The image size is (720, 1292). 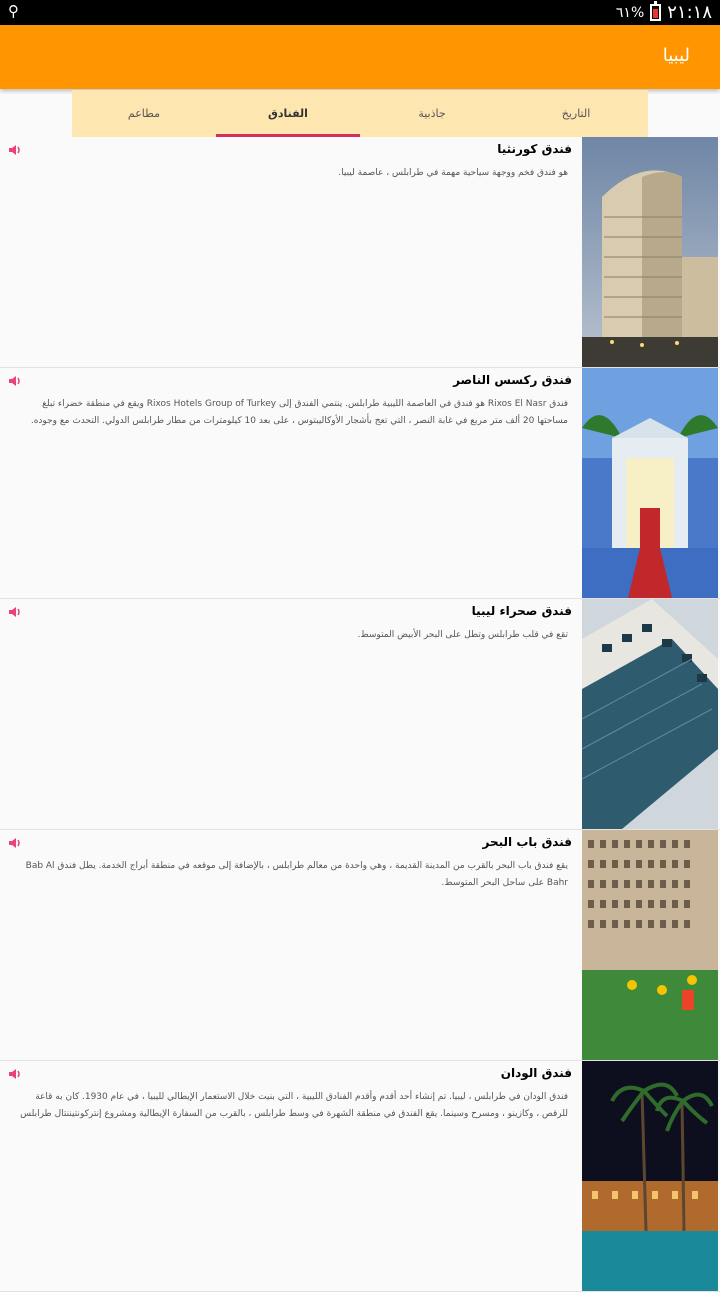 I want to click on tab-hotels: الفنادق, so click(x=288, y=113).